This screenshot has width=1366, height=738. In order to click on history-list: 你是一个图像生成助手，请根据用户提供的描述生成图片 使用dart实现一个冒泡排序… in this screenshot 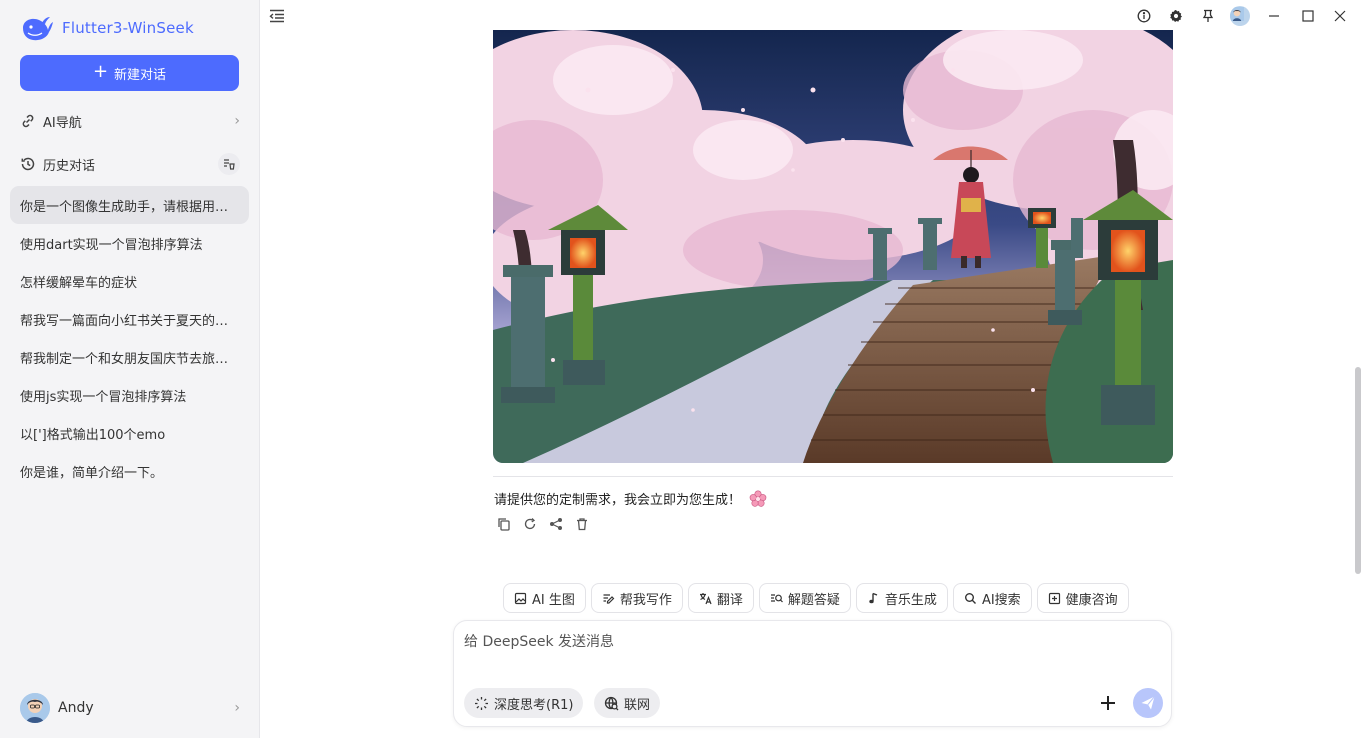, I will do `click(129, 338)`.